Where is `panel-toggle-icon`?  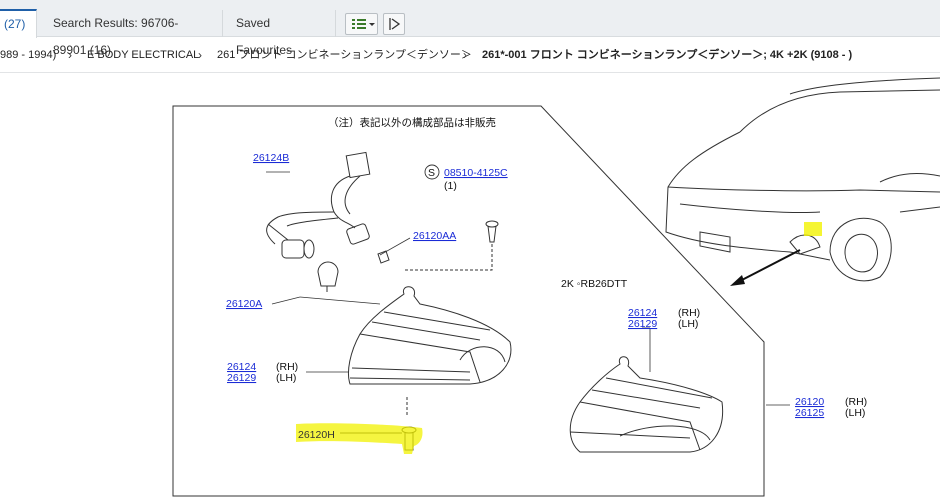 panel-toggle-icon is located at coordinates (395, 24).